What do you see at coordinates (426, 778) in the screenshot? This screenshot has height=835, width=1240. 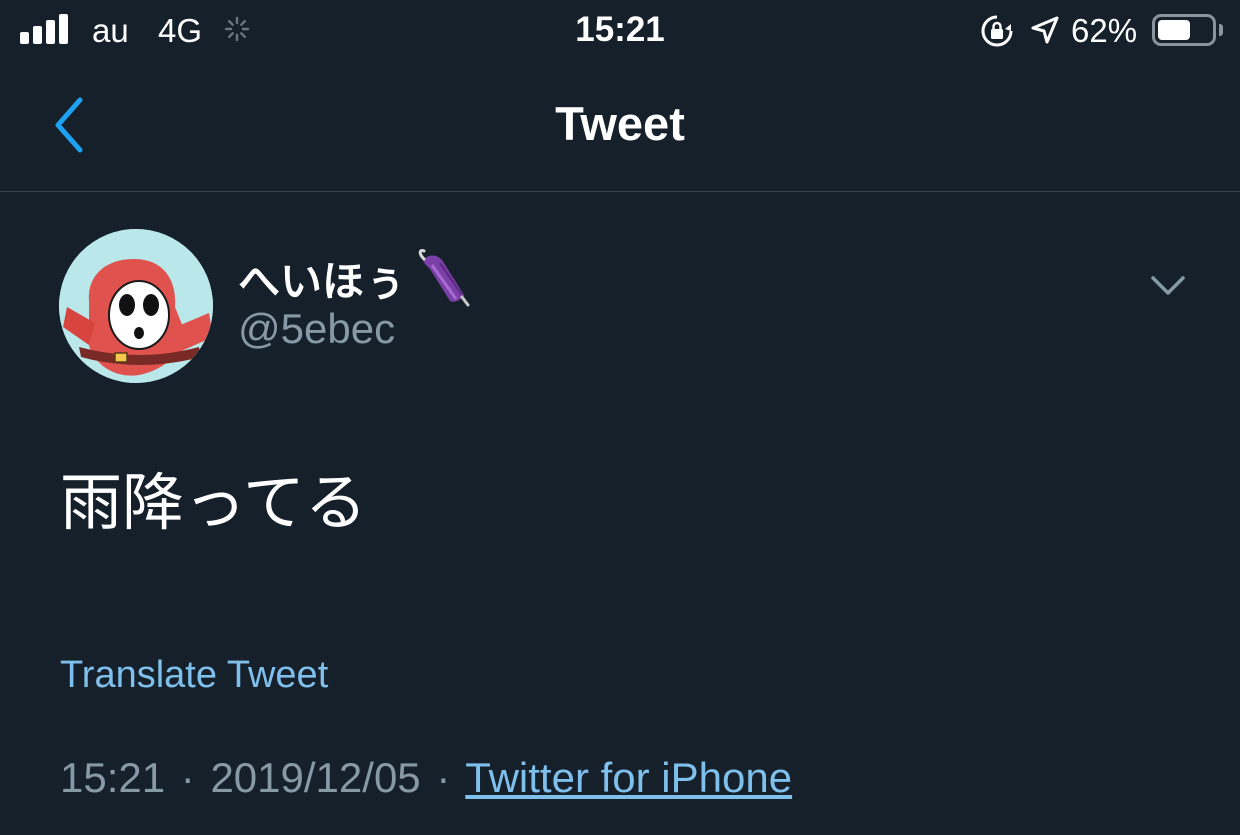 I see `tweet-meta: 15:21 · 2019/12/05 · Twitter for iPhone` at bounding box center [426, 778].